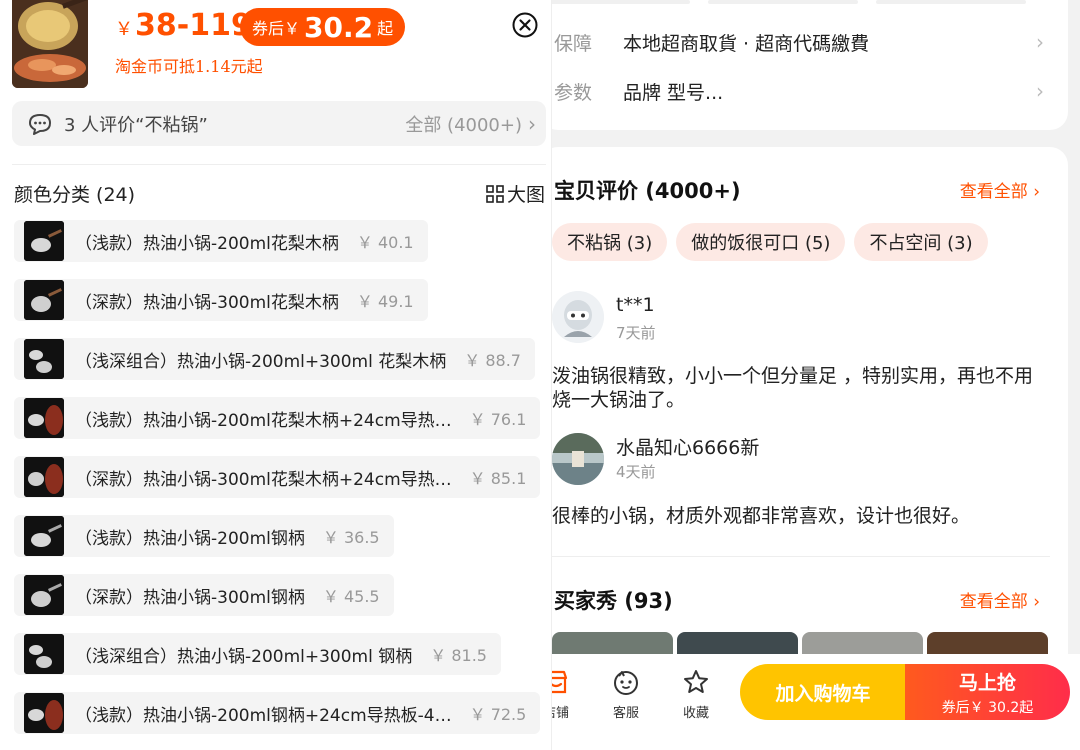 This screenshot has height=750, width=1080. I want to click on review-time: 4天前, so click(636, 472).